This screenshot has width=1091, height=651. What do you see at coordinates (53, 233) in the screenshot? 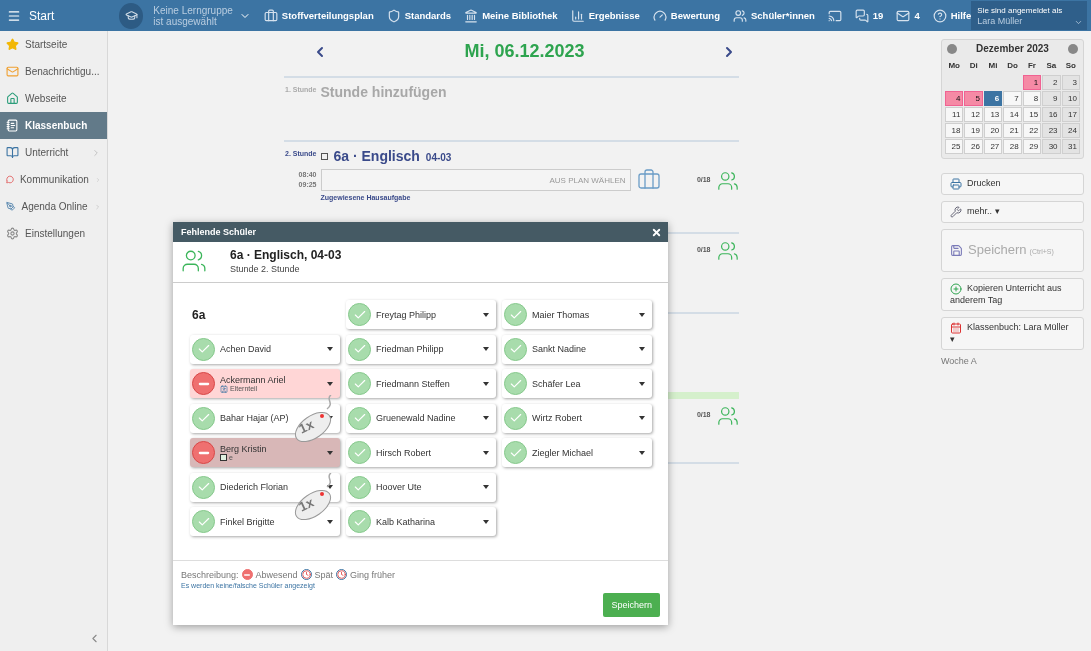
I see `sidebar-item: Einstellungen` at bounding box center [53, 233].